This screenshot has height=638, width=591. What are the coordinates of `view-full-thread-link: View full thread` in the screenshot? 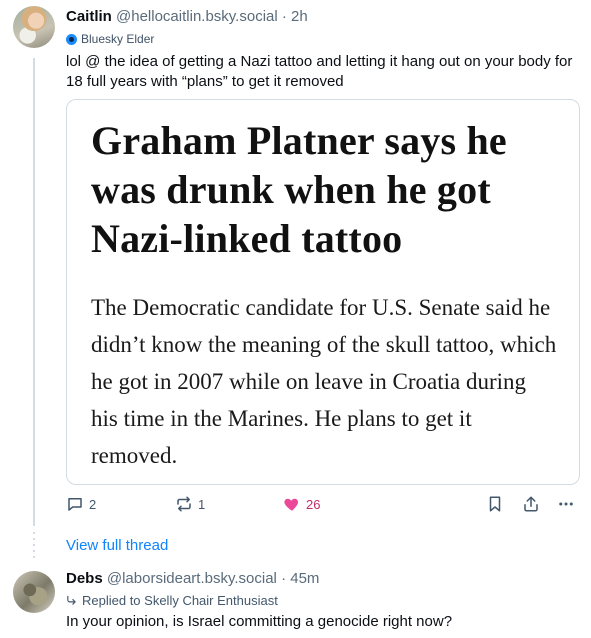 It's located at (117, 545).